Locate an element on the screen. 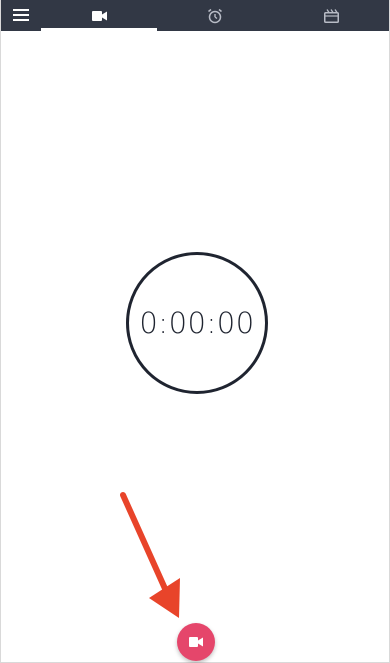 The image size is (390, 663). menu-button is located at coordinates (21, 15).